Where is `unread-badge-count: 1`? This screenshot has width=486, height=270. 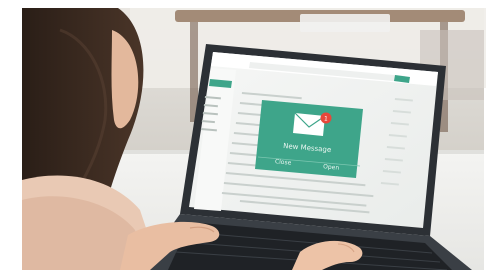 unread-badge-count: 1 is located at coordinates (326, 118).